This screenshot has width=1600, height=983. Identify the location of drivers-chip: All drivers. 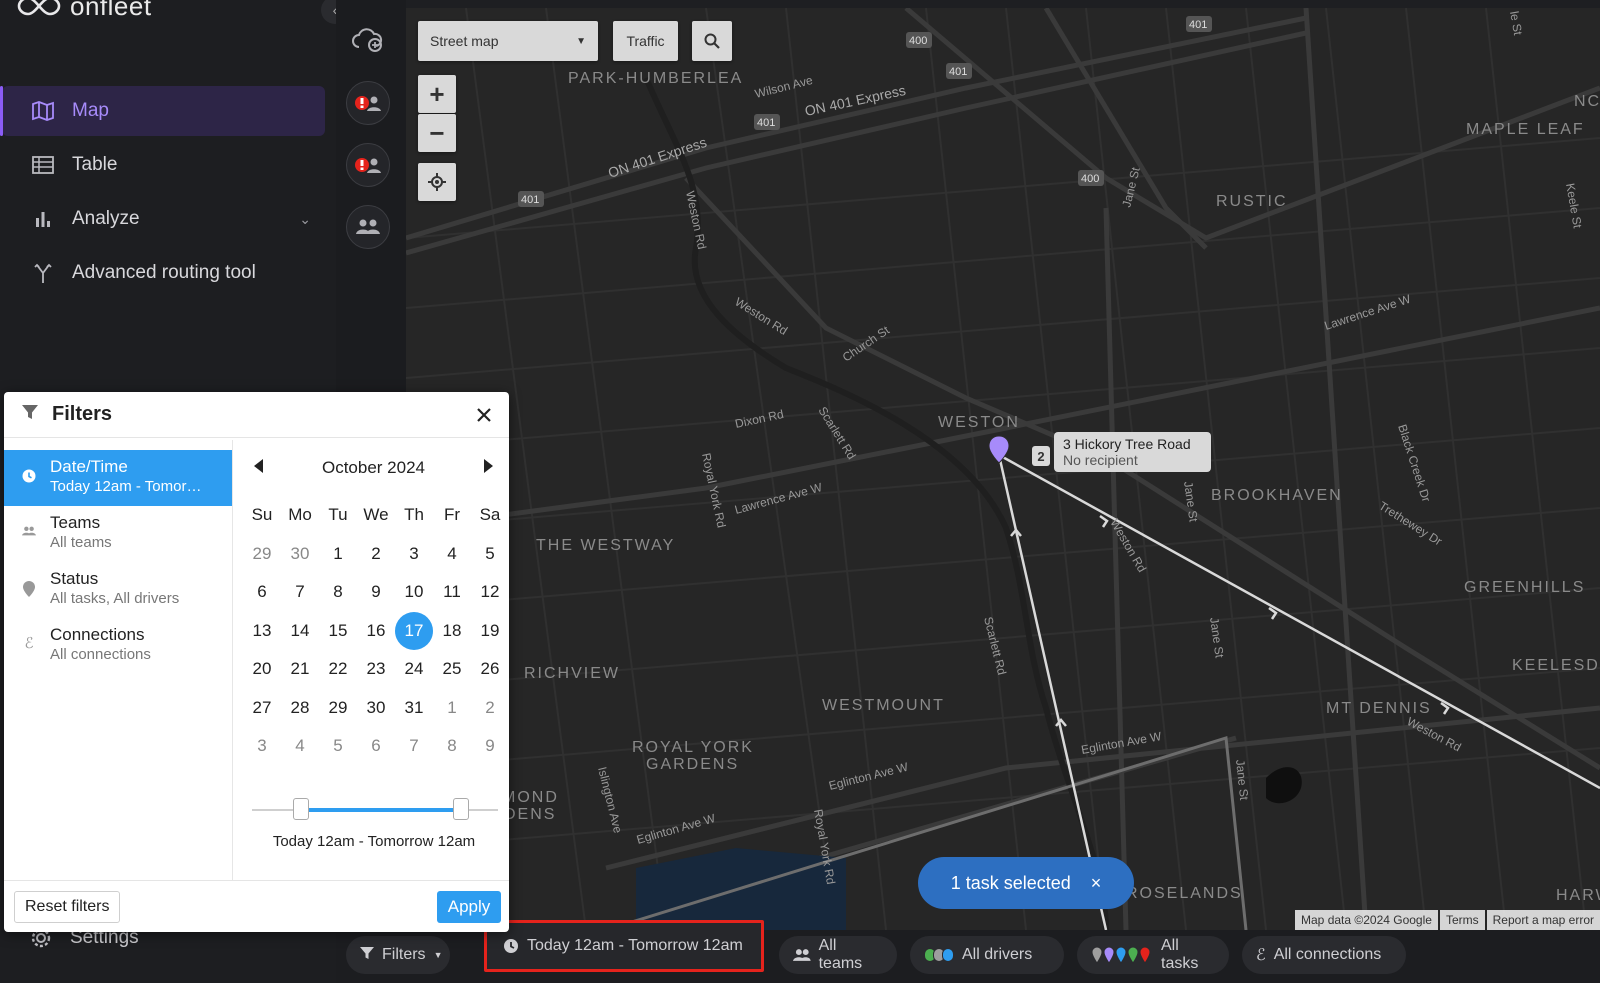
(987, 955).